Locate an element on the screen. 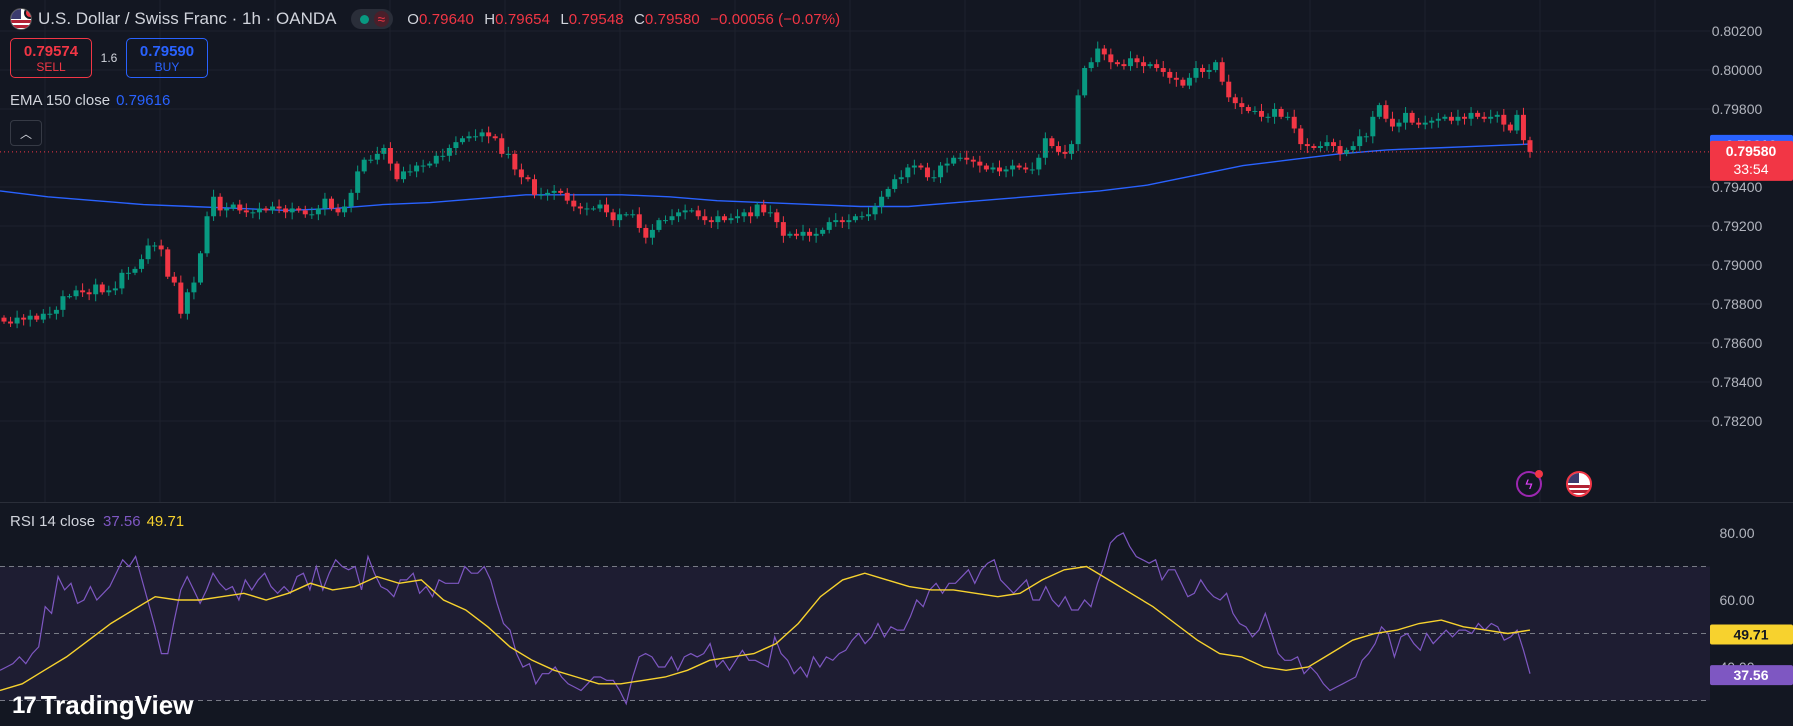 The image size is (1793, 726). last-price-badge-text: 0.79580 is located at coordinates (1751, 151).